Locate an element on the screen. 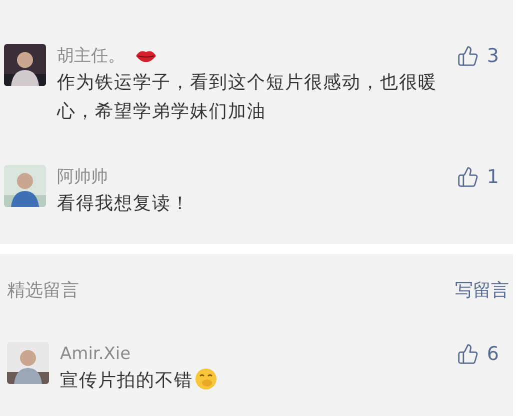  write-comment-link: 写留言 is located at coordinates (482, 291).